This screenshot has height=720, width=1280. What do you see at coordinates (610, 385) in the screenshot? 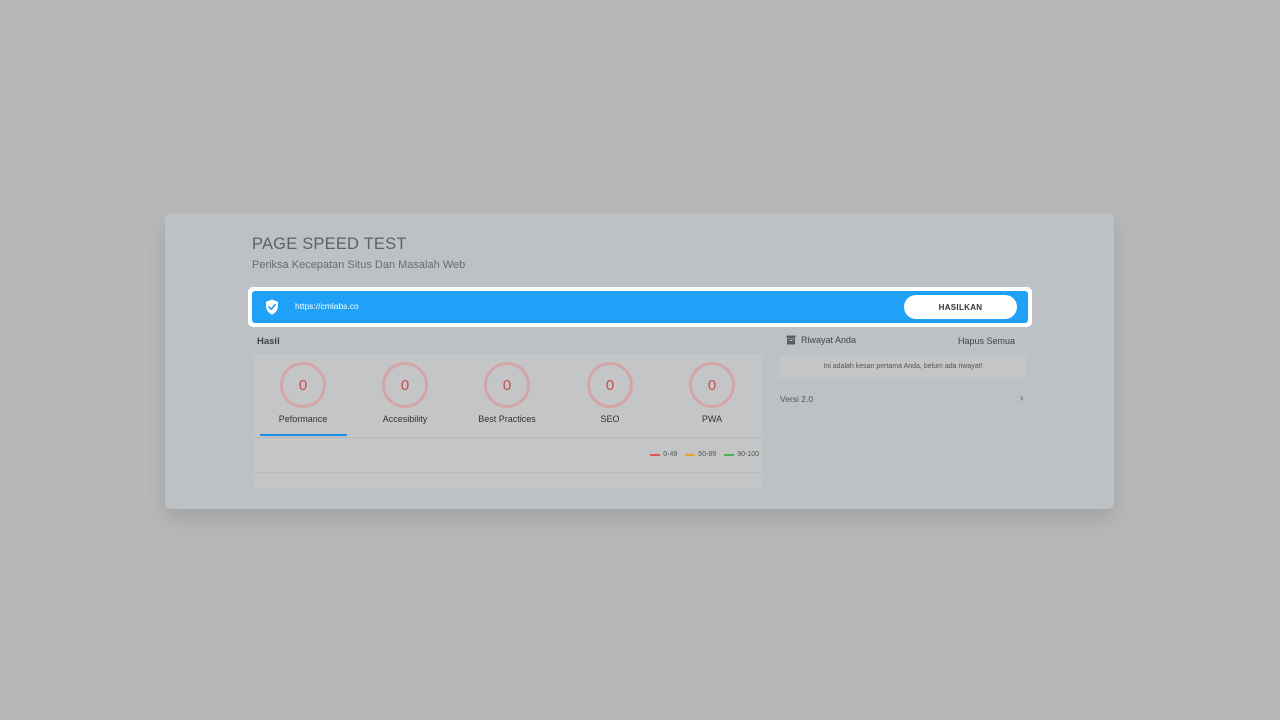
I see `seo-gauge: 0` at bounding box center [610, 385].